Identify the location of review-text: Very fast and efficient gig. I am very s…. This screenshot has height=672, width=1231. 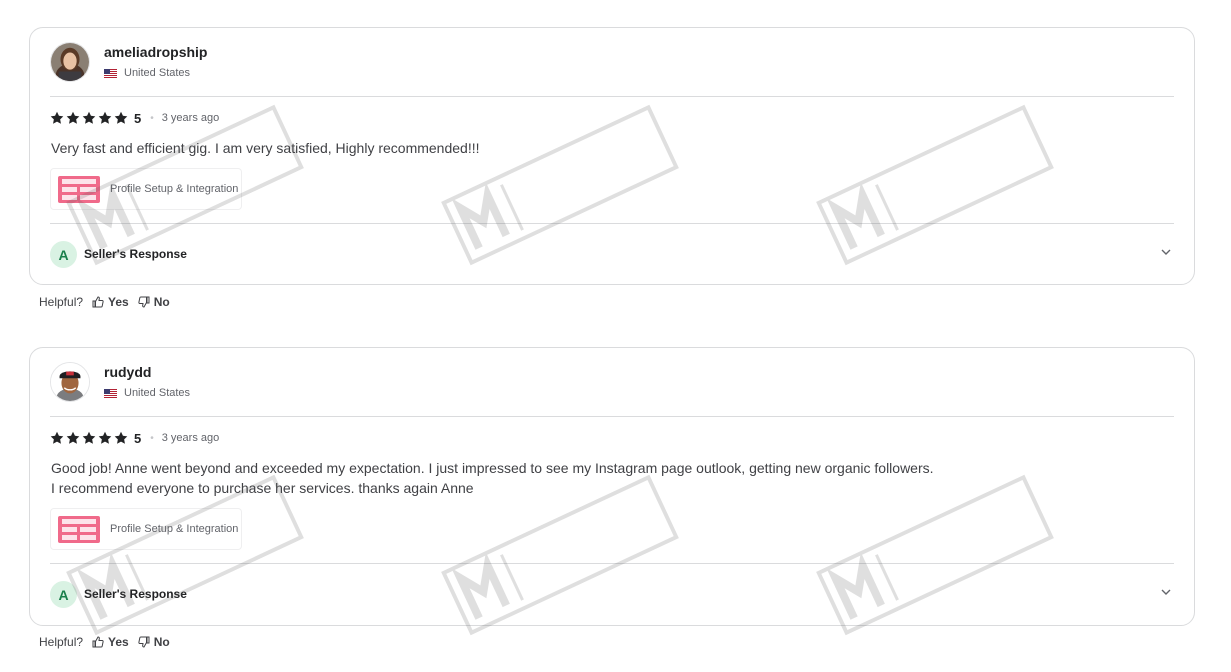
(265, 148).